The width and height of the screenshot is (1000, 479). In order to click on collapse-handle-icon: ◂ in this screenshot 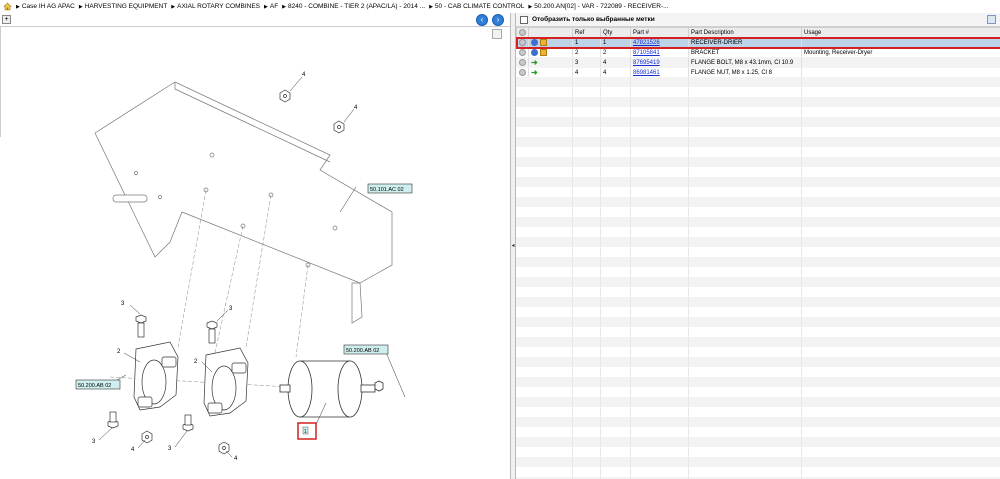, I will do `click(513, 246)`.